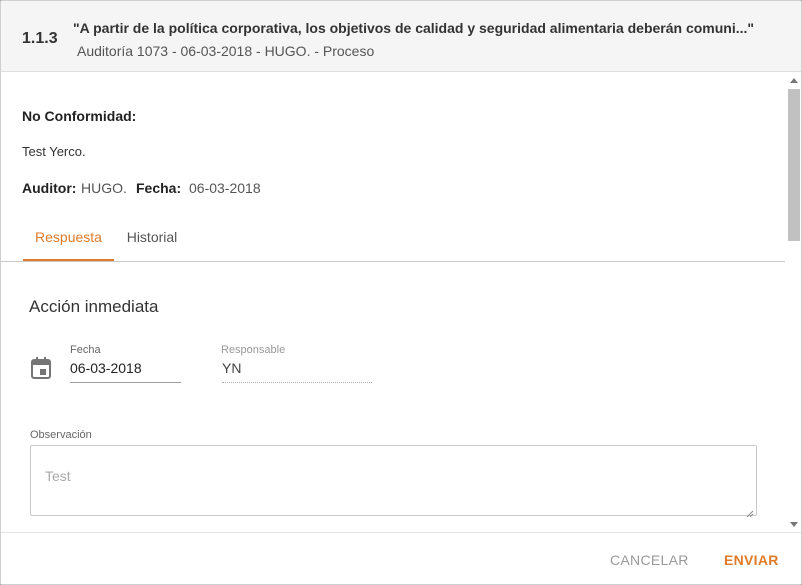 Image resolution: width=802 pixels, height=585 pixels. Describe the element at coordinates (297, 382) in the screenshot. I see `responsable-underline` at that location.